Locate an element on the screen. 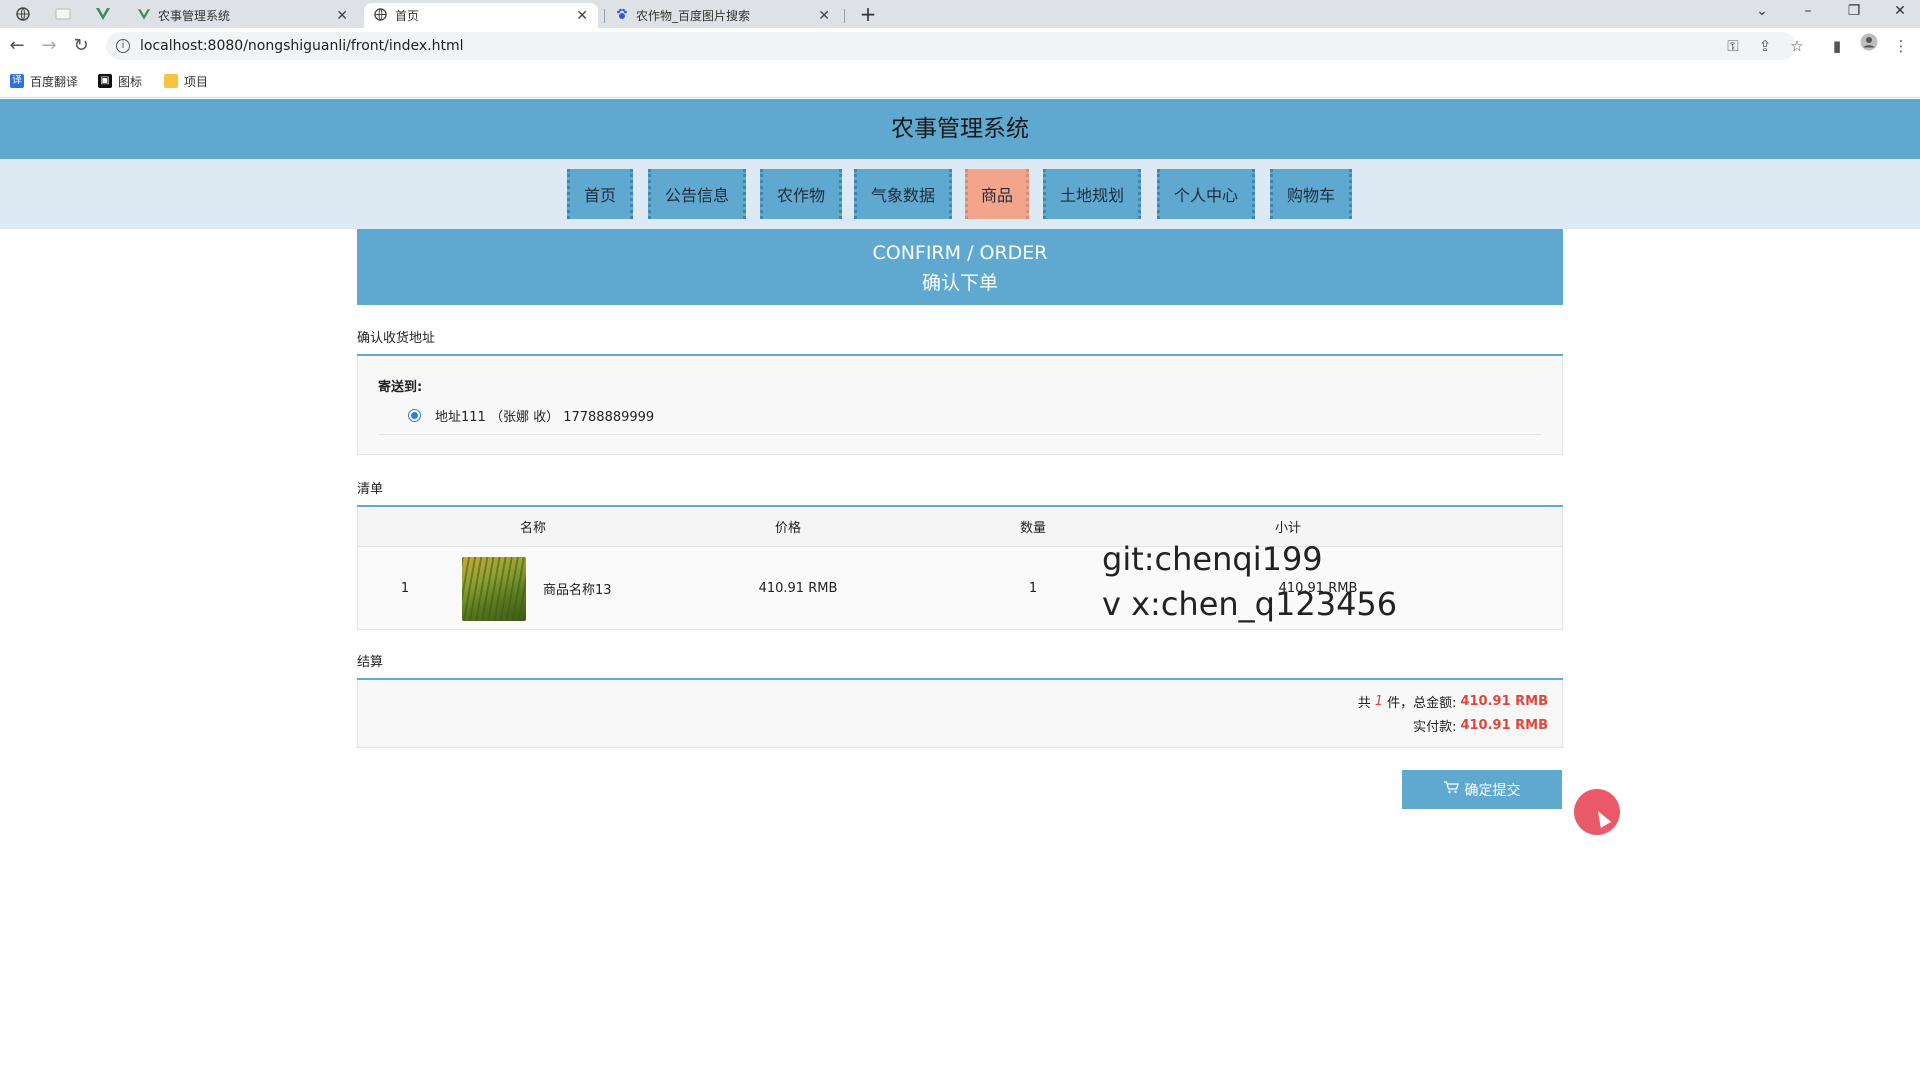 The image size is (1920, 1072). tab-home: 首页 ✕ is located at coordinates (481, 15).